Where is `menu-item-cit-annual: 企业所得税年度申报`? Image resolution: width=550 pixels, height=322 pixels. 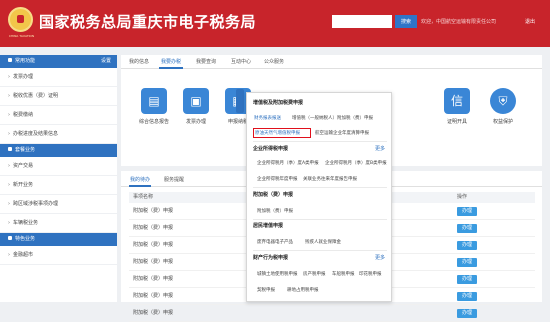 menu-item-cit-annual: 企业所得税年度申报 is located at coordinates (277, 179).